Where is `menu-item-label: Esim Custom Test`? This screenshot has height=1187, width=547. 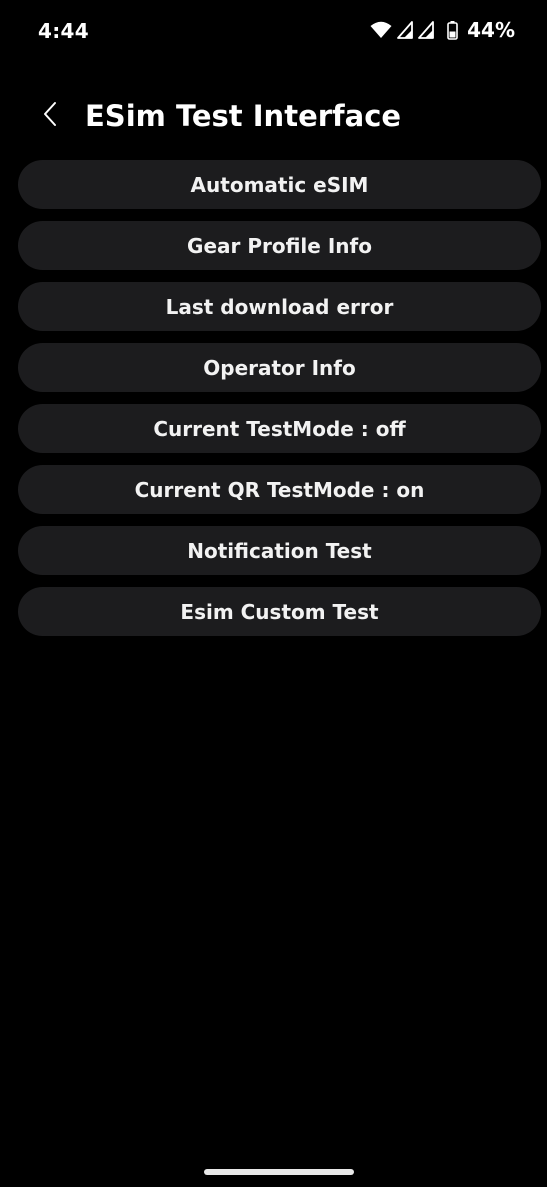
menu-item-label: Esim Custom Test is located at coordinates (279, 611).